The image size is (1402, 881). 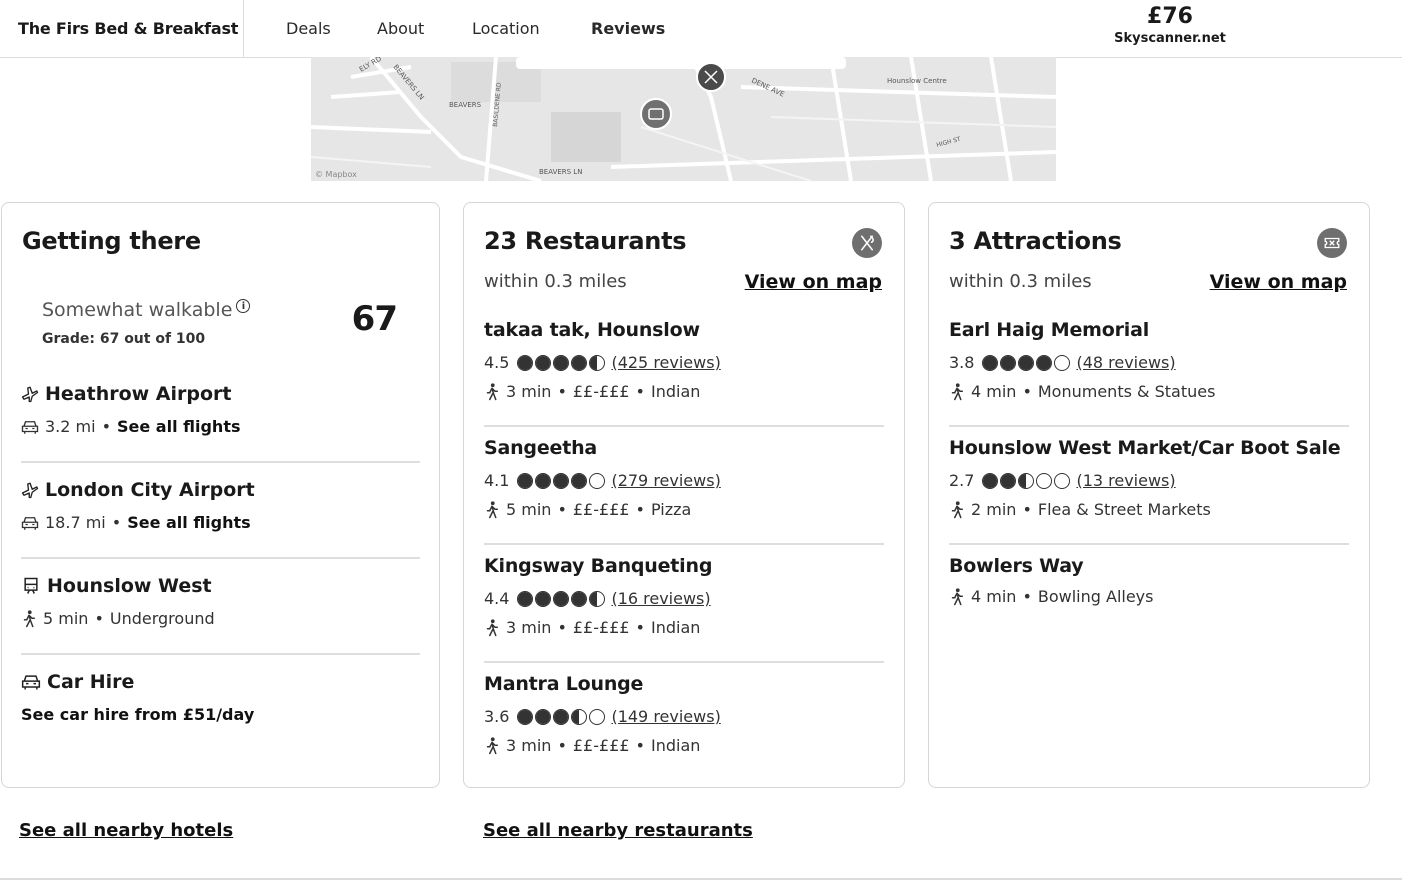 I want to click on place-category: Bowling Alleys, so click(x=1095, y=596).